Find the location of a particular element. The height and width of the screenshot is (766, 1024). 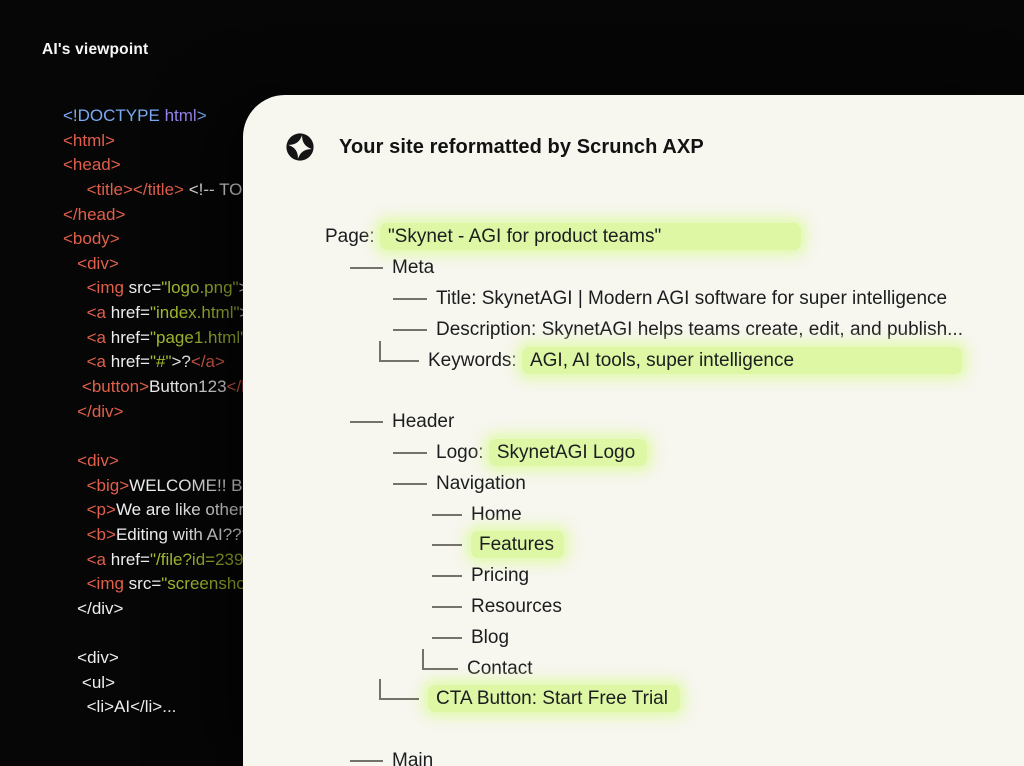

code-token: </div> is located at coordinates (100, 411).